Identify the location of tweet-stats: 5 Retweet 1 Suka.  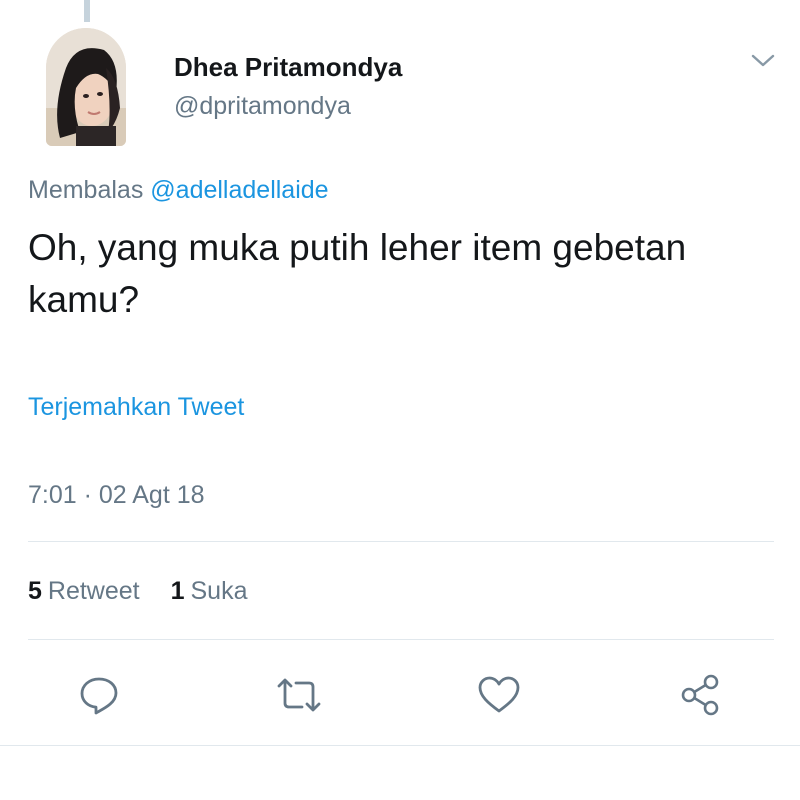
(149, 591).